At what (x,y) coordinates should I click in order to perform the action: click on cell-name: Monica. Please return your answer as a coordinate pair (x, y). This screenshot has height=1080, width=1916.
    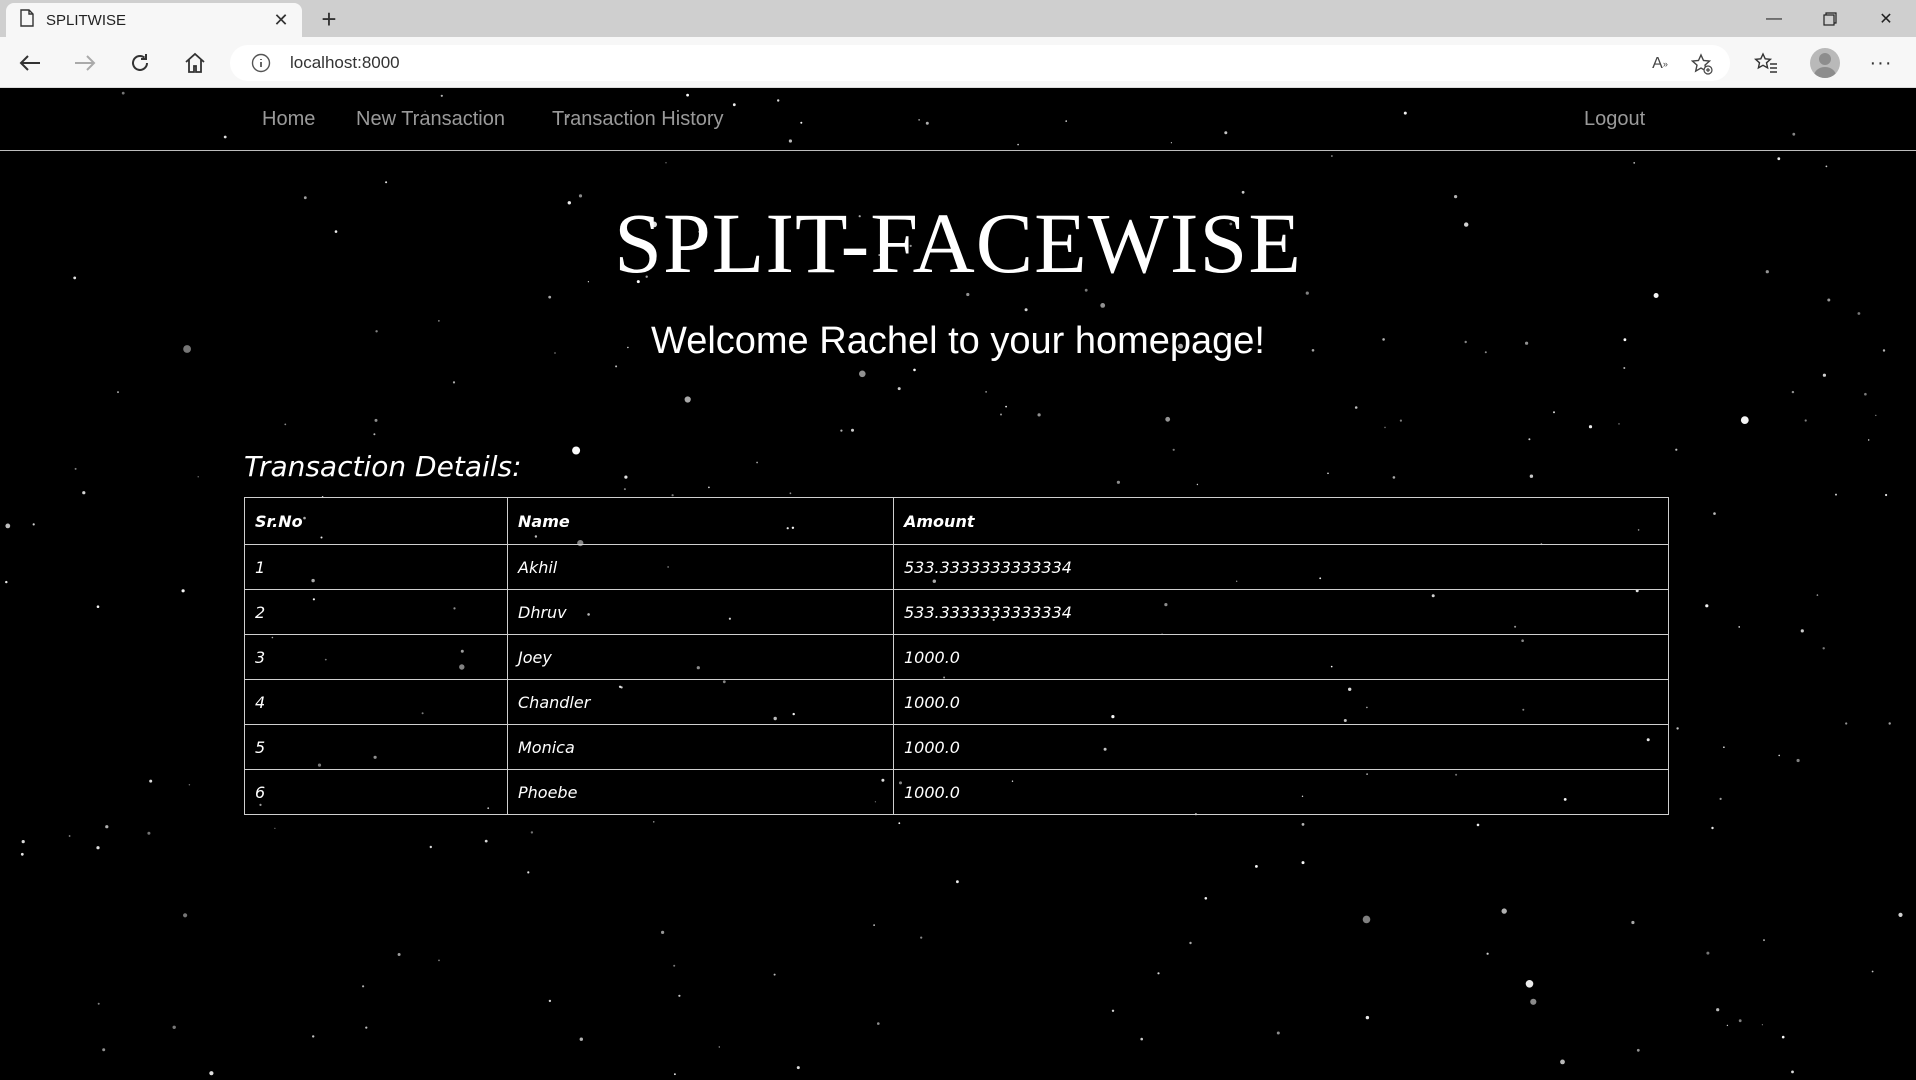
    Looking at the image, I should click on (700, 747).